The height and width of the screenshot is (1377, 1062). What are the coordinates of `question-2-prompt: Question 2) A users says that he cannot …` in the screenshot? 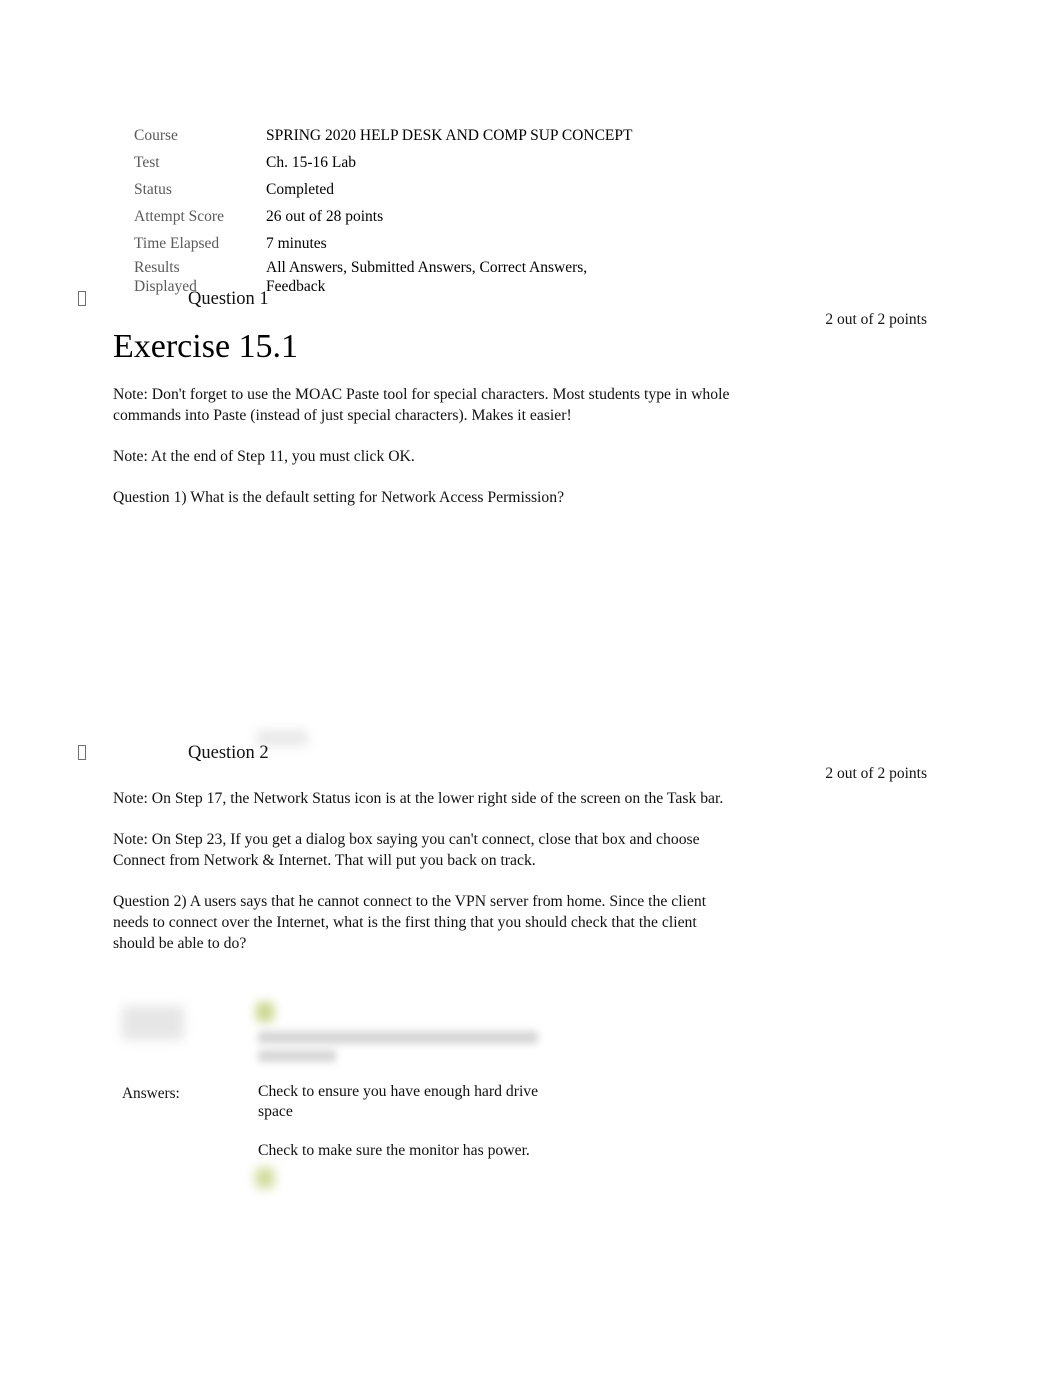 It's located at (410, 922).